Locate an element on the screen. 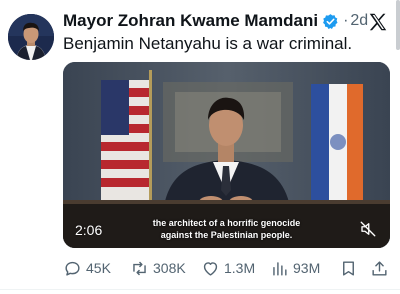 Image resolution: width=400 pixels, height=294 pixels. action-bar: 45K 308K 1.3M 93M is located at coordinates (226, 268).